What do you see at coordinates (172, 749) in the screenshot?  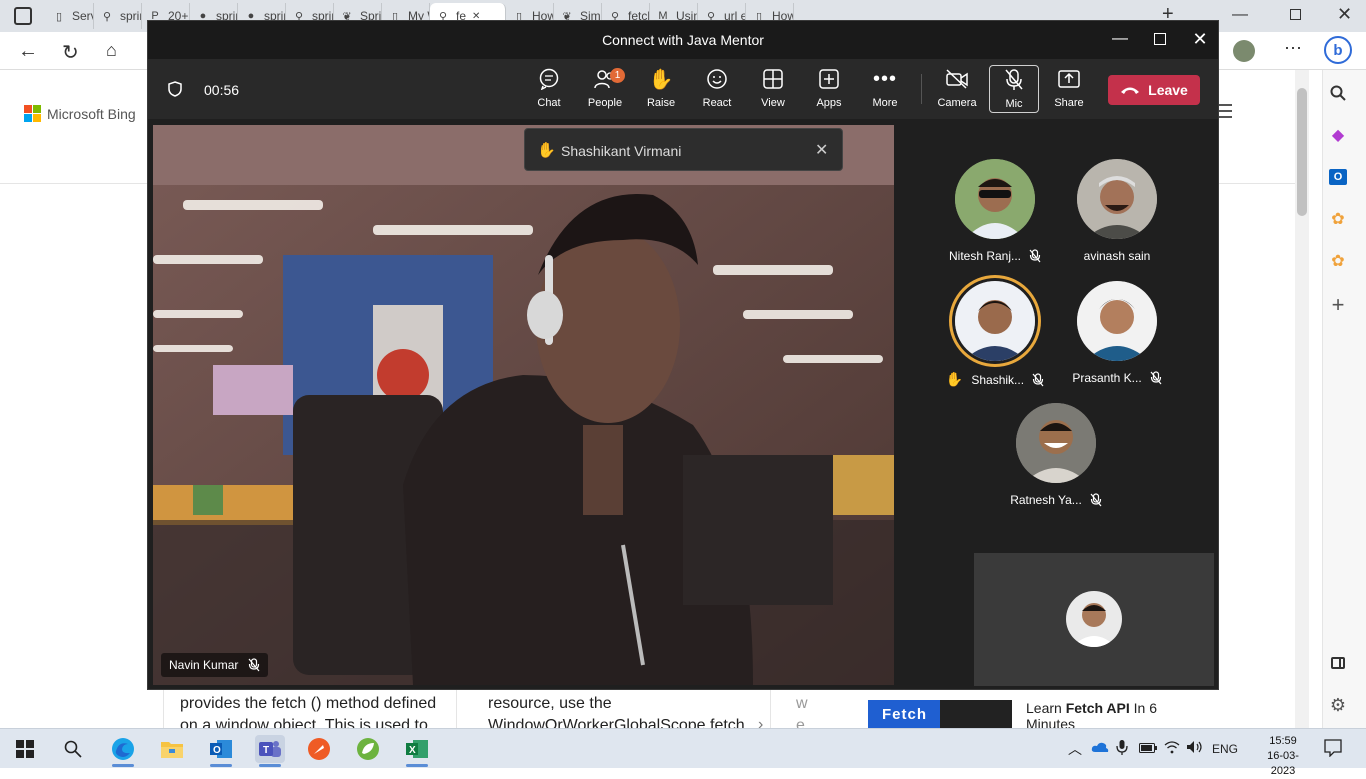 I see `file-explorer-icon` at bounding box center [172, 749].